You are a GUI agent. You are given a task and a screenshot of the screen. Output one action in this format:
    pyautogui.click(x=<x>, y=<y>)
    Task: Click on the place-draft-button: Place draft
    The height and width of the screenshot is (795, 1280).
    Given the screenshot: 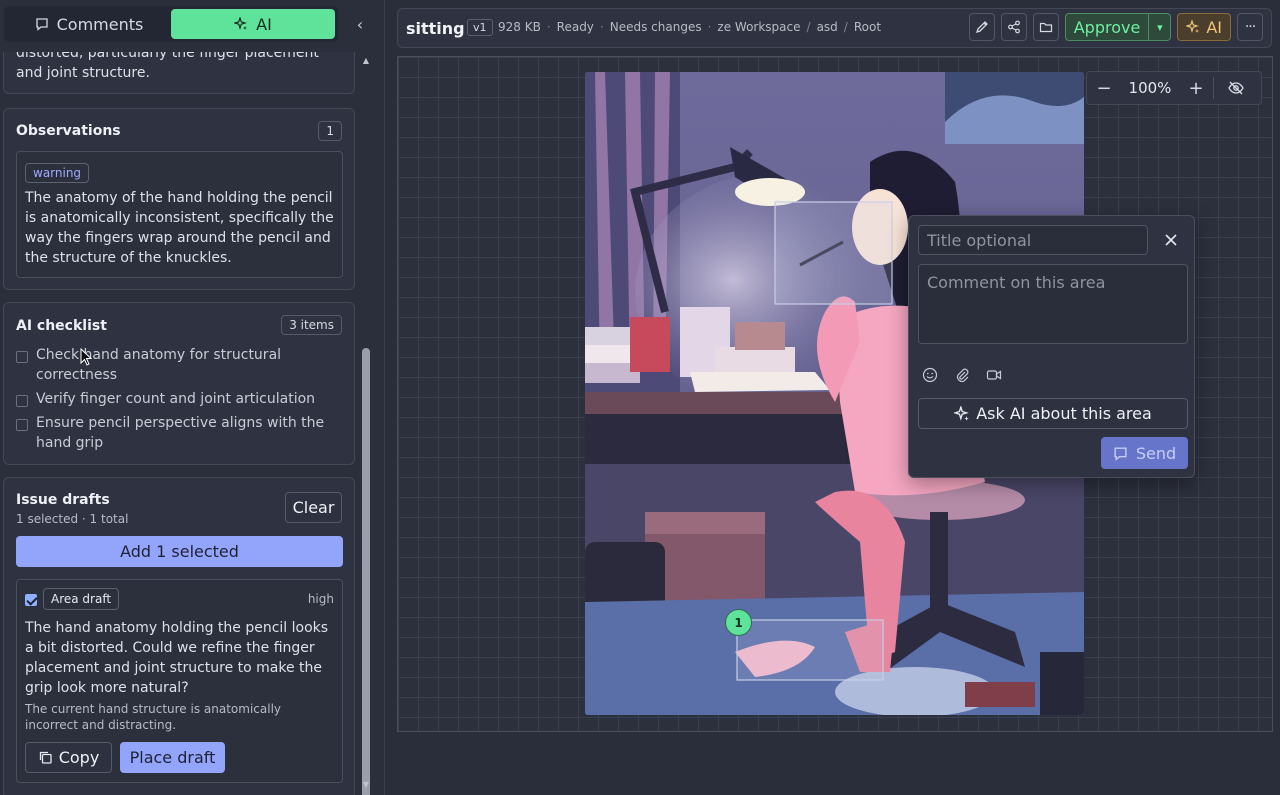 What is the action you would take?
    pyautogui.click(x=172, y=757)
    